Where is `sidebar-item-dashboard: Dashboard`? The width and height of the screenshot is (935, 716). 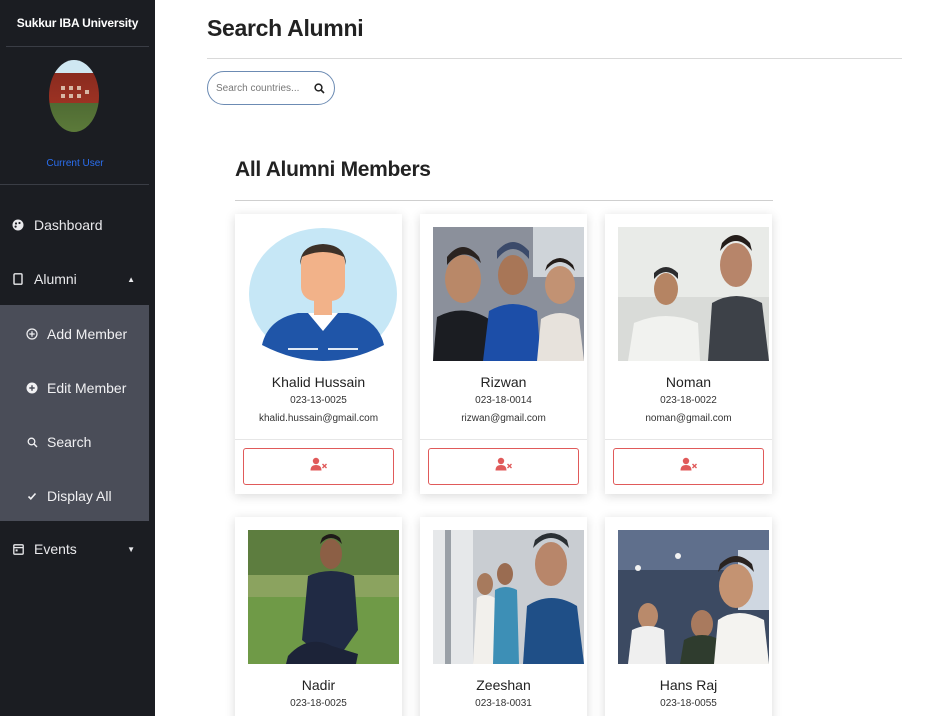
sidebar-item-dashboard: Dashboard is located at coordinates (74, 225).